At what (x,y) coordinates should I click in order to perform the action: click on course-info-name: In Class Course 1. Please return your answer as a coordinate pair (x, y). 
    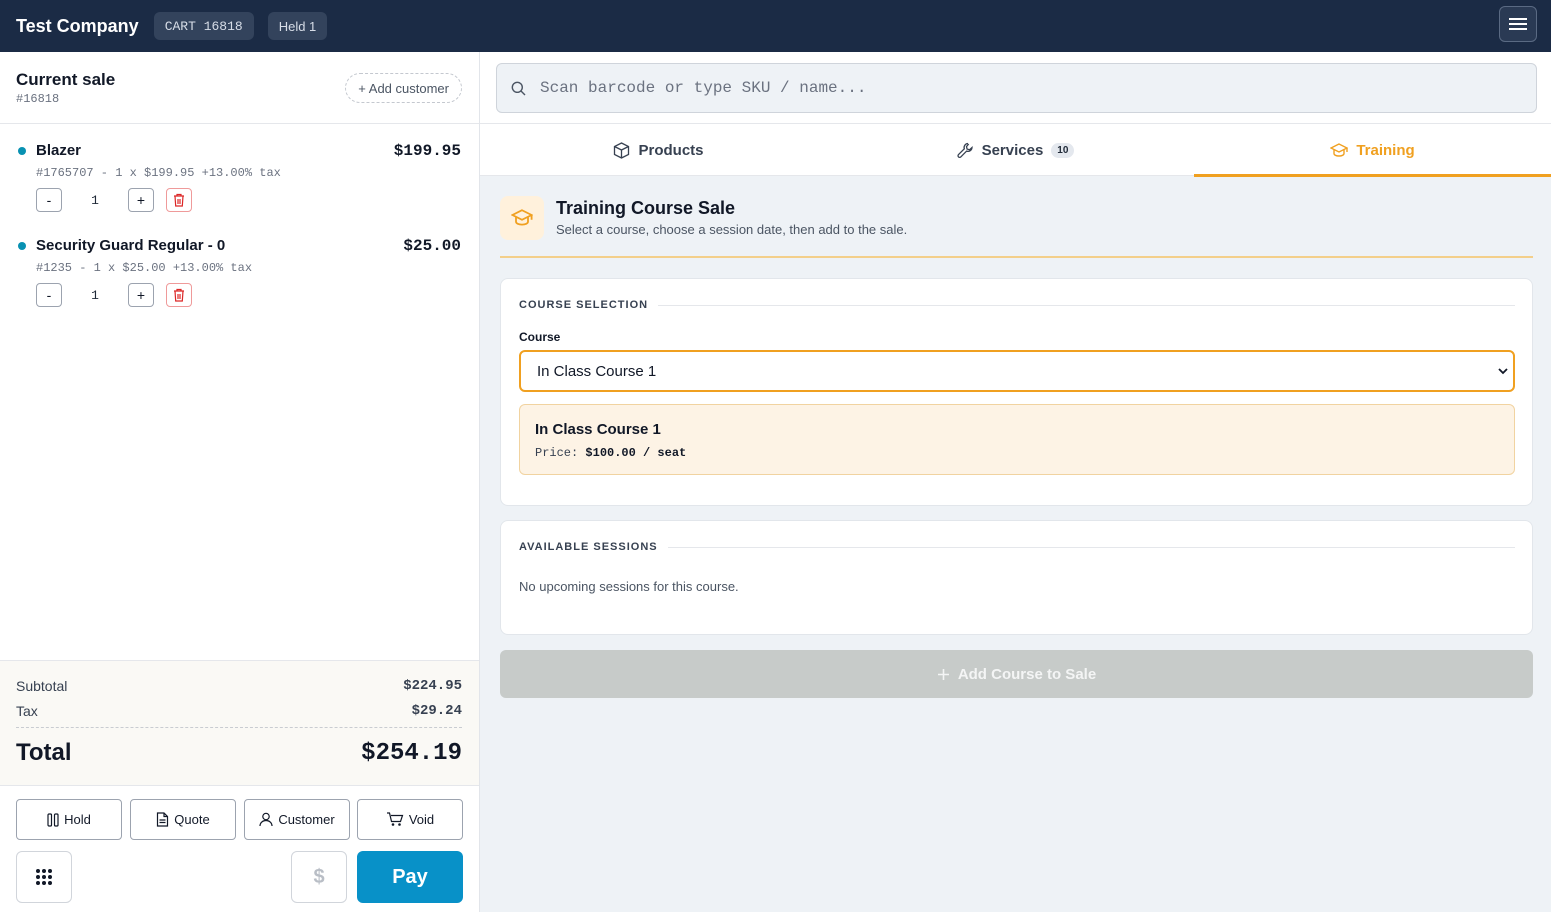
    Looking at the image, I should click on (598, 429).